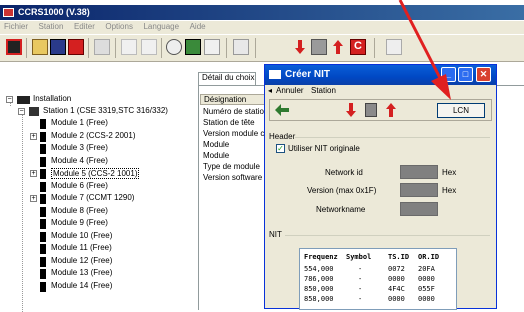 The height and width of the screenshot is (312, 524). I want to click on network-id-field, so click(419, 172).